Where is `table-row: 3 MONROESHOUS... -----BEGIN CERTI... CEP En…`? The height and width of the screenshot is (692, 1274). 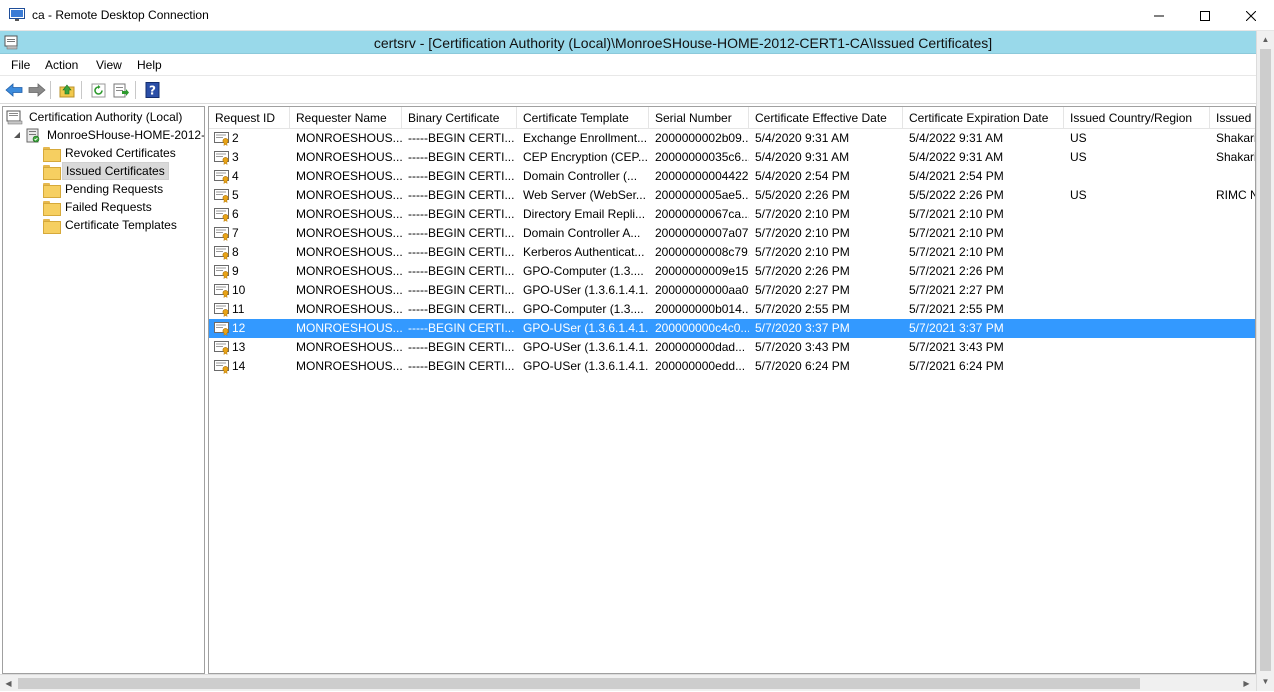 table-row: 3 MONROESHOUS... -----BEGIN CERTI... CEP En… is located at coordinates (732, 157).